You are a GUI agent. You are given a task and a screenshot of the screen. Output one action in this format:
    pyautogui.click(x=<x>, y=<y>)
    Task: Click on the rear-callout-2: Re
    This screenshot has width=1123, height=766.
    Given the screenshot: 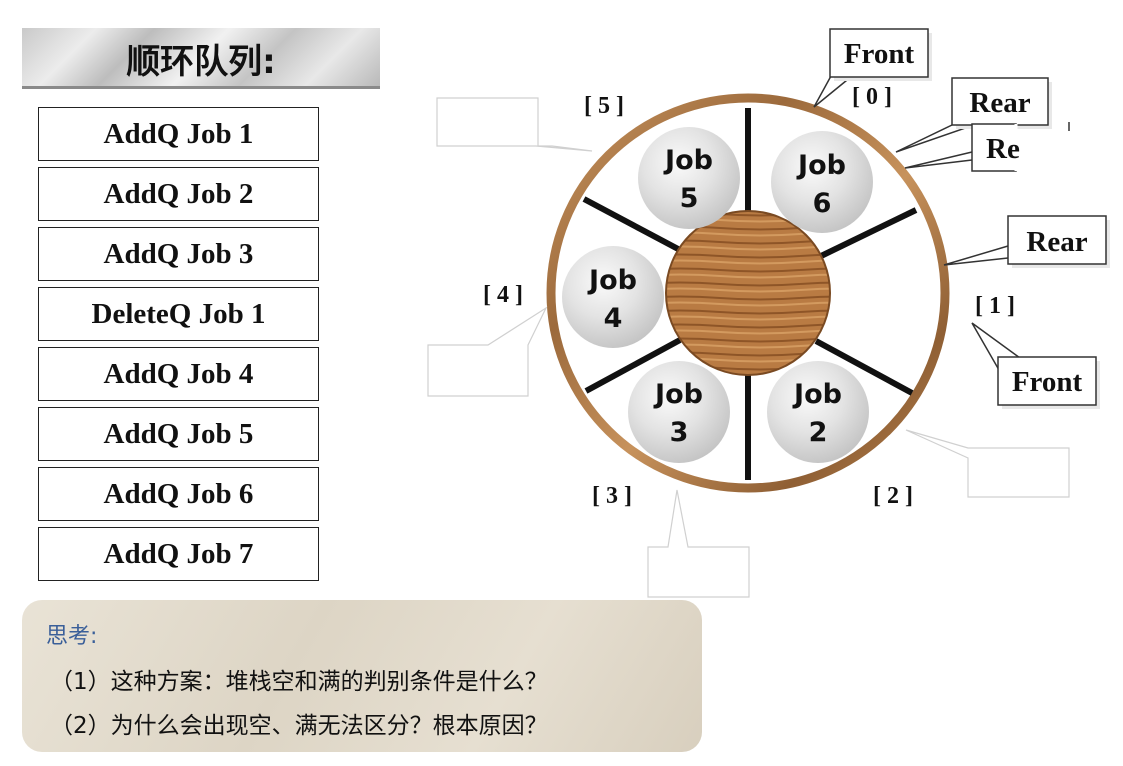 What is the action you would take?
    pyautogui.click(x=987, y=147)
    